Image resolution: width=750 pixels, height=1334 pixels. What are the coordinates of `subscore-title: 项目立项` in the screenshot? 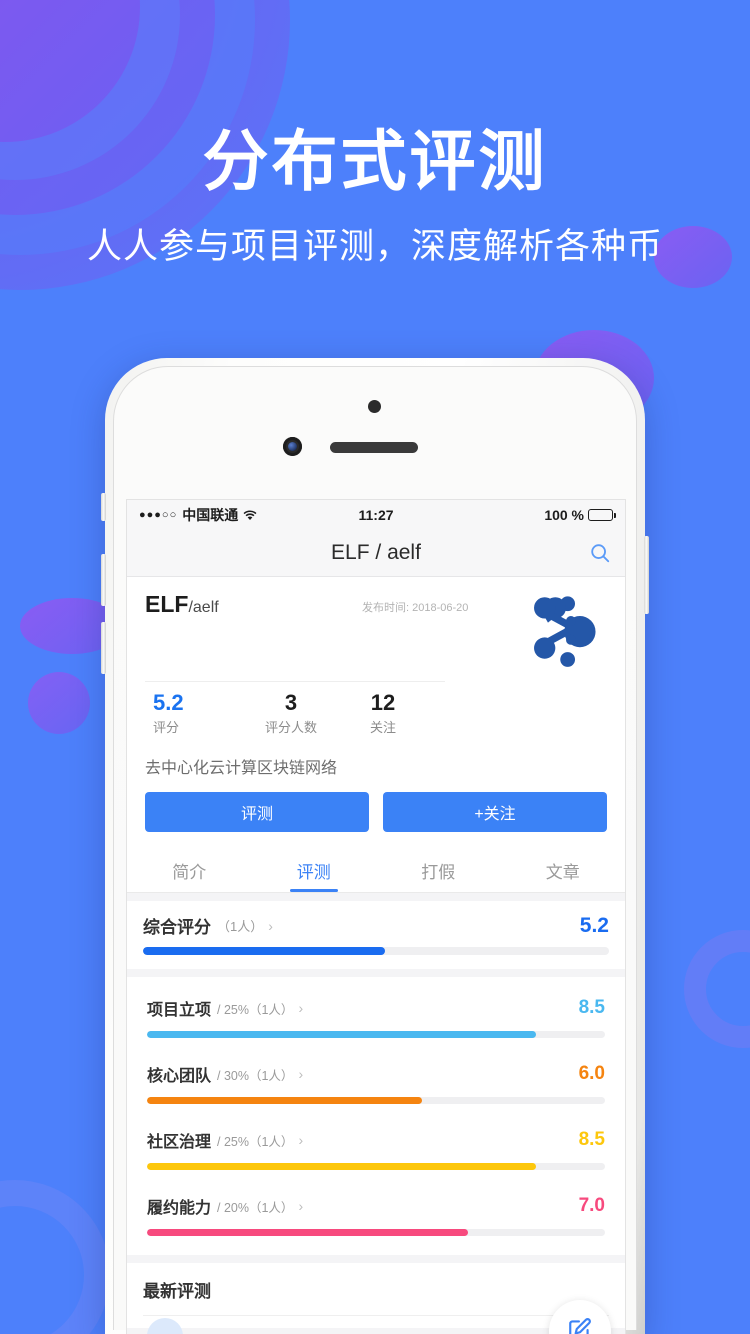 It's located at (179, 1011).